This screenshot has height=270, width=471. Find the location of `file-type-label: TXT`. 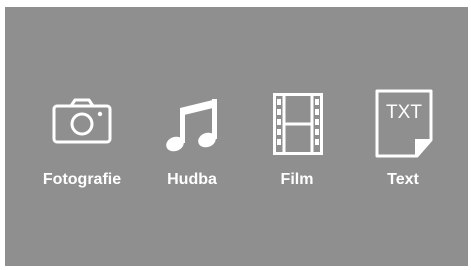

file-type-label: TXT is located at coordinates (404, 112).